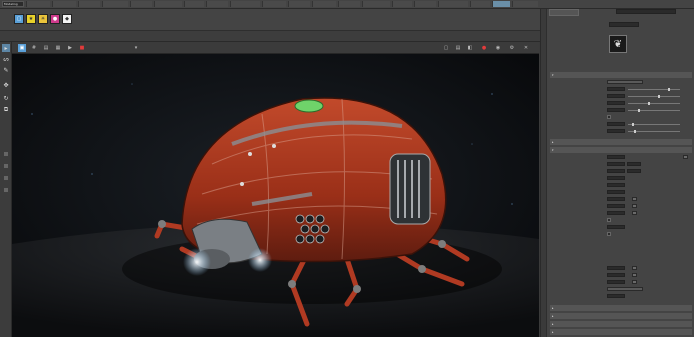 Image resolution: width=694 pixels, height=337 pixels. What do you see at coordinates (564, 12) in the screenshot?
I see `attribute-editor-tab` at bounding box center [564, 12].